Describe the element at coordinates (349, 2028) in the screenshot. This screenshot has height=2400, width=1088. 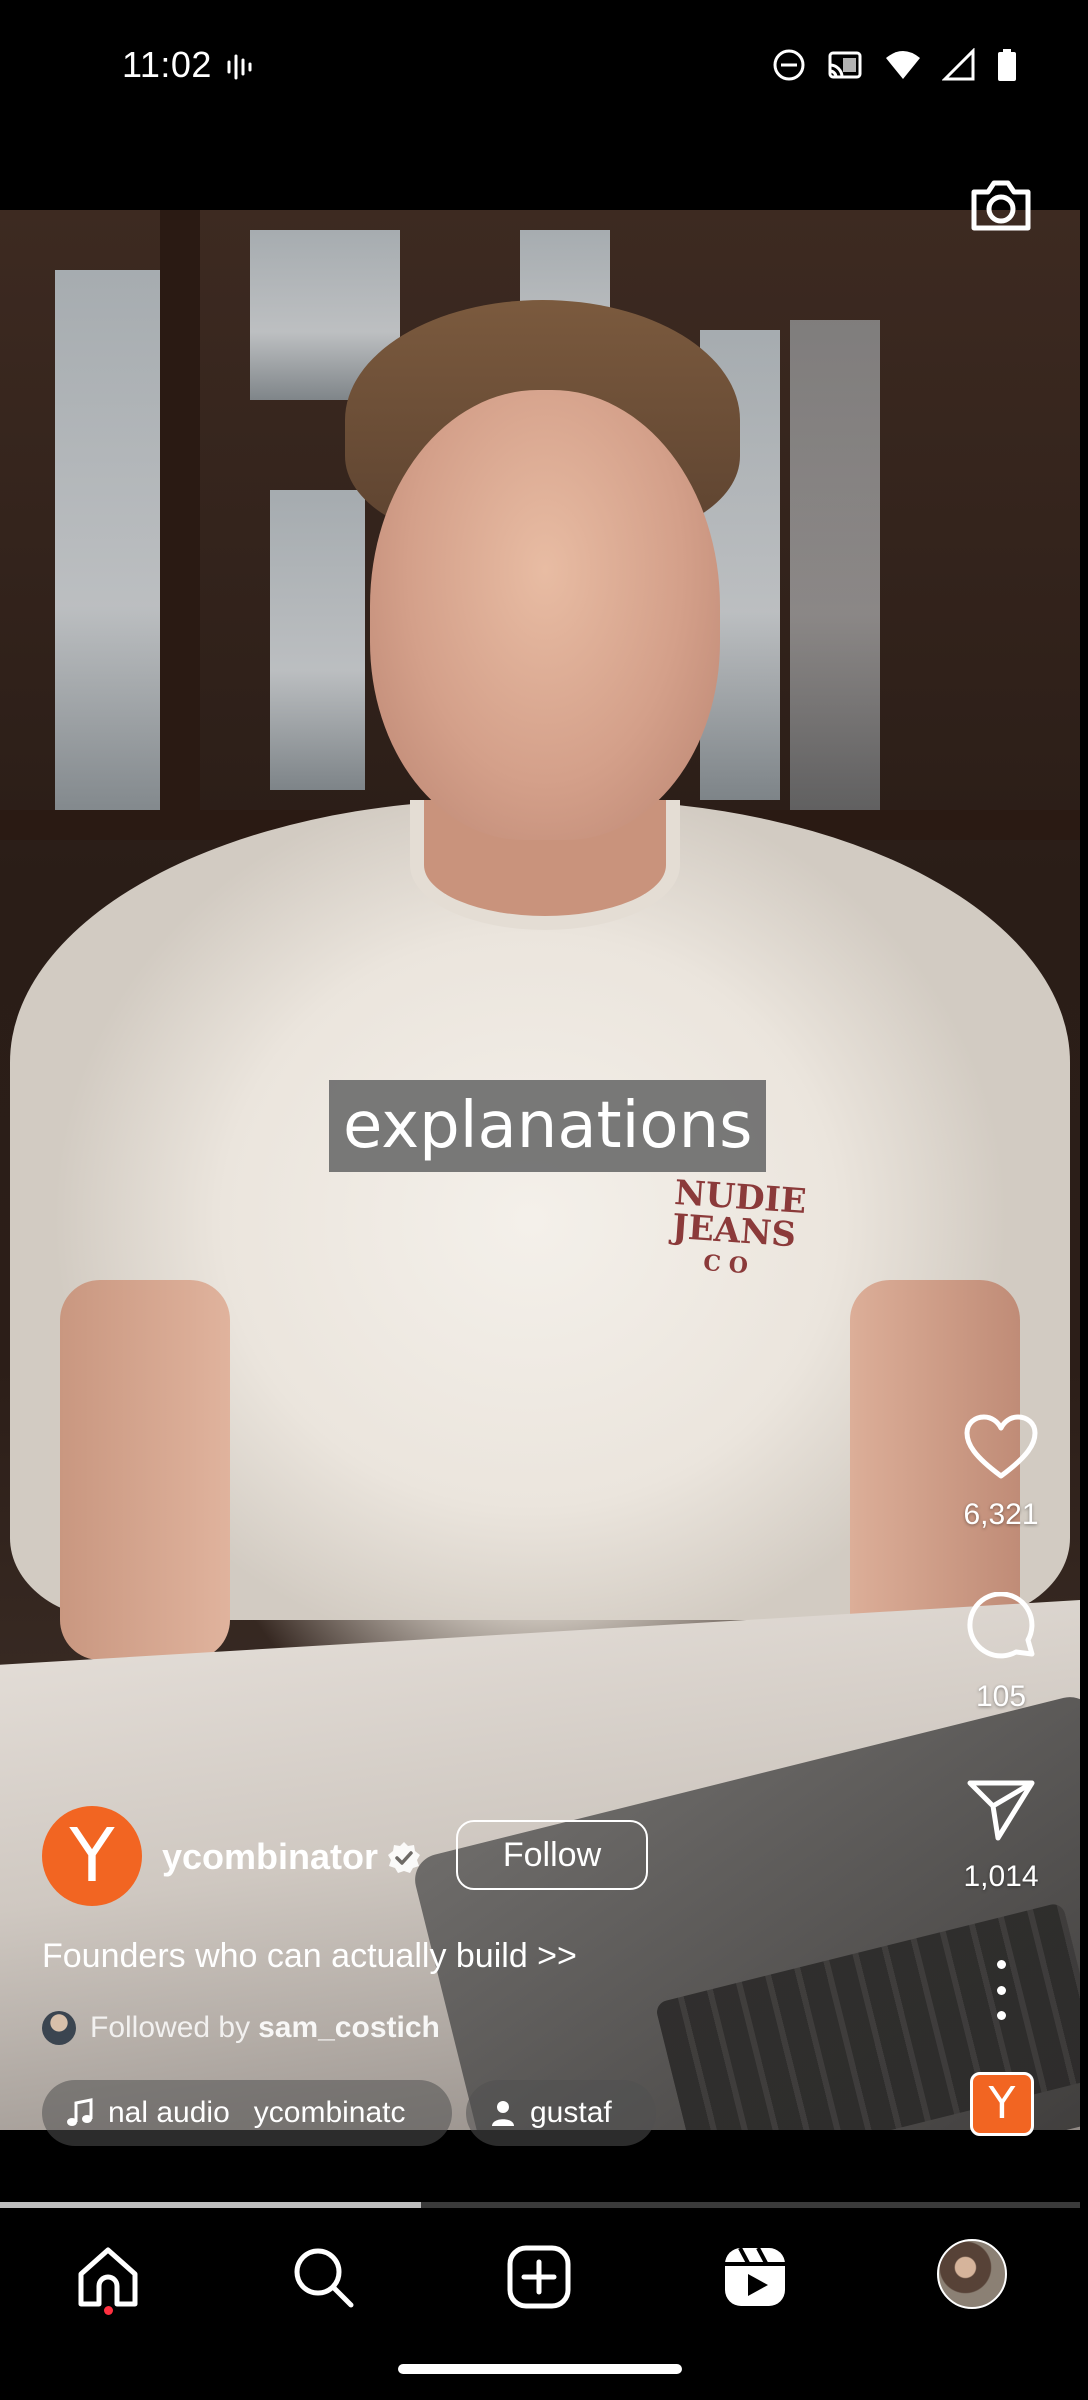
I see `followed-by-user: sam_costich` at that location.